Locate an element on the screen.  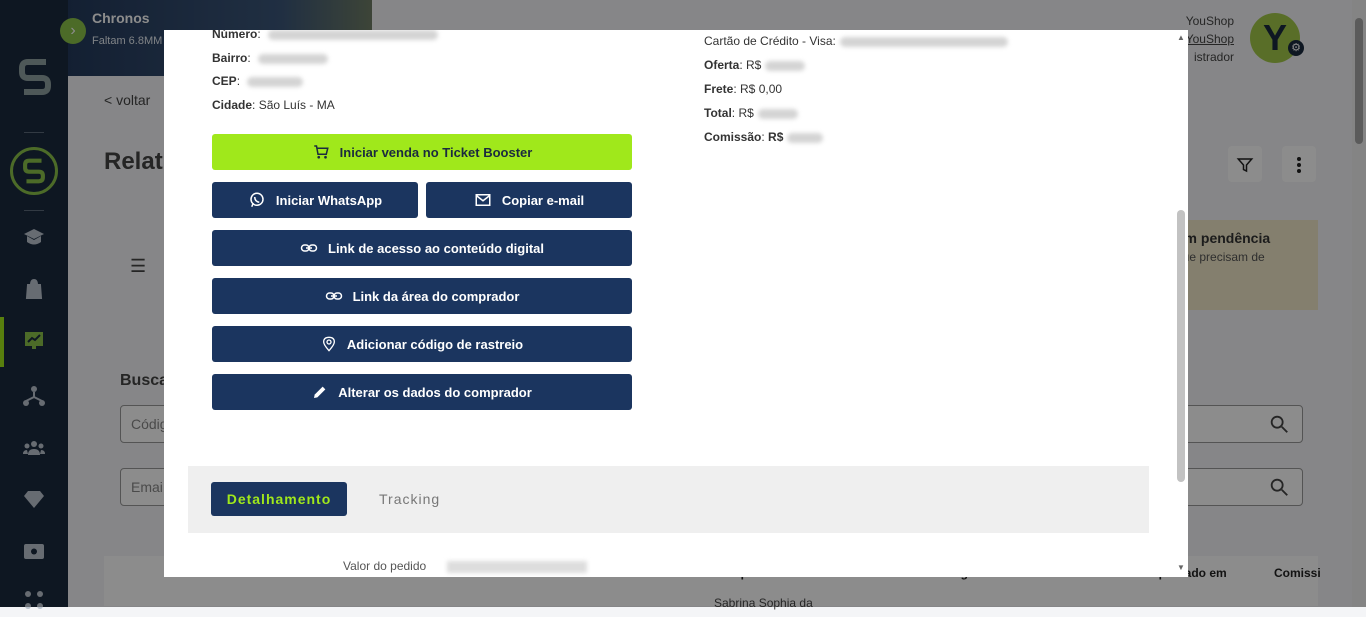
payment-frete: Frete: R$ 0,00 is located at coordinates (743, 89).